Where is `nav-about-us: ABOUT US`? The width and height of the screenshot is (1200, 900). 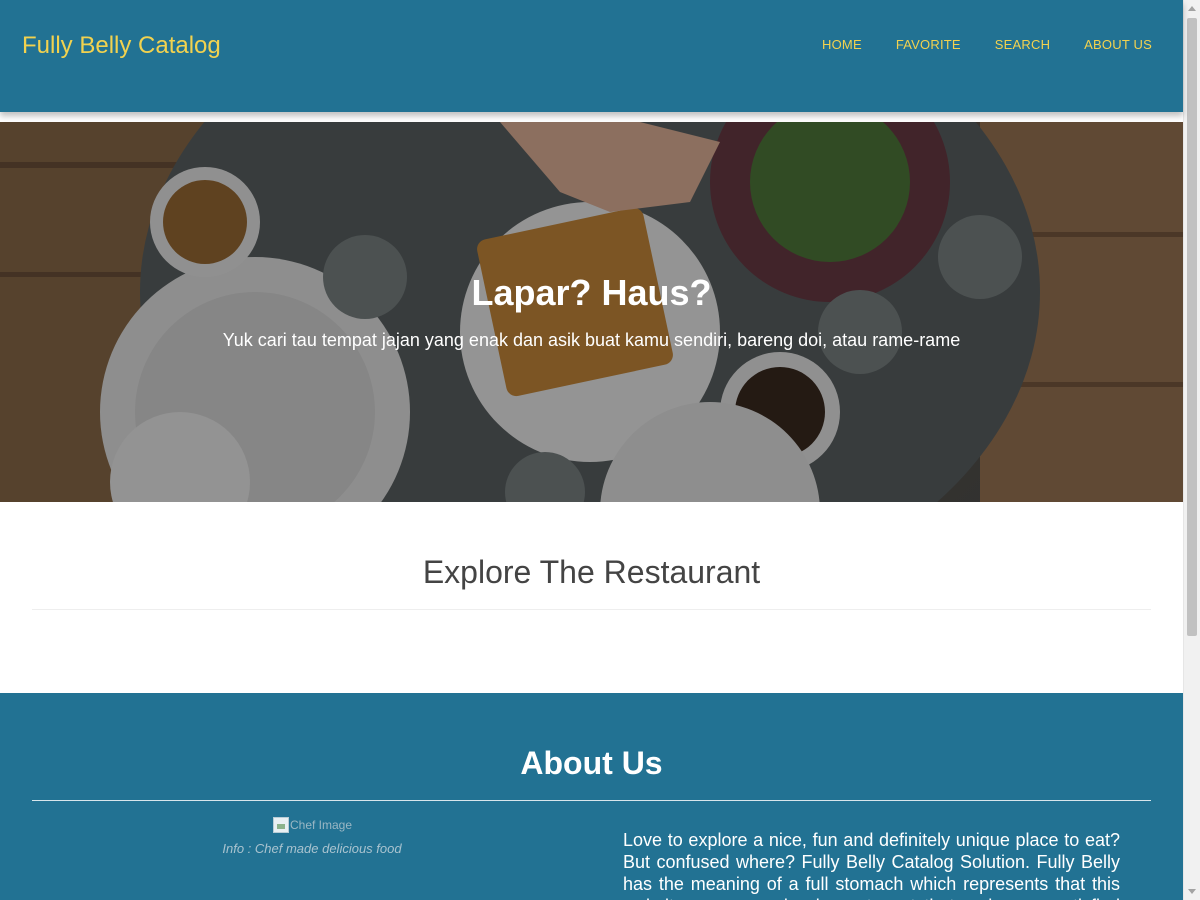
nav-about-us: ABOUT US is located at coordinates (1118, 44).